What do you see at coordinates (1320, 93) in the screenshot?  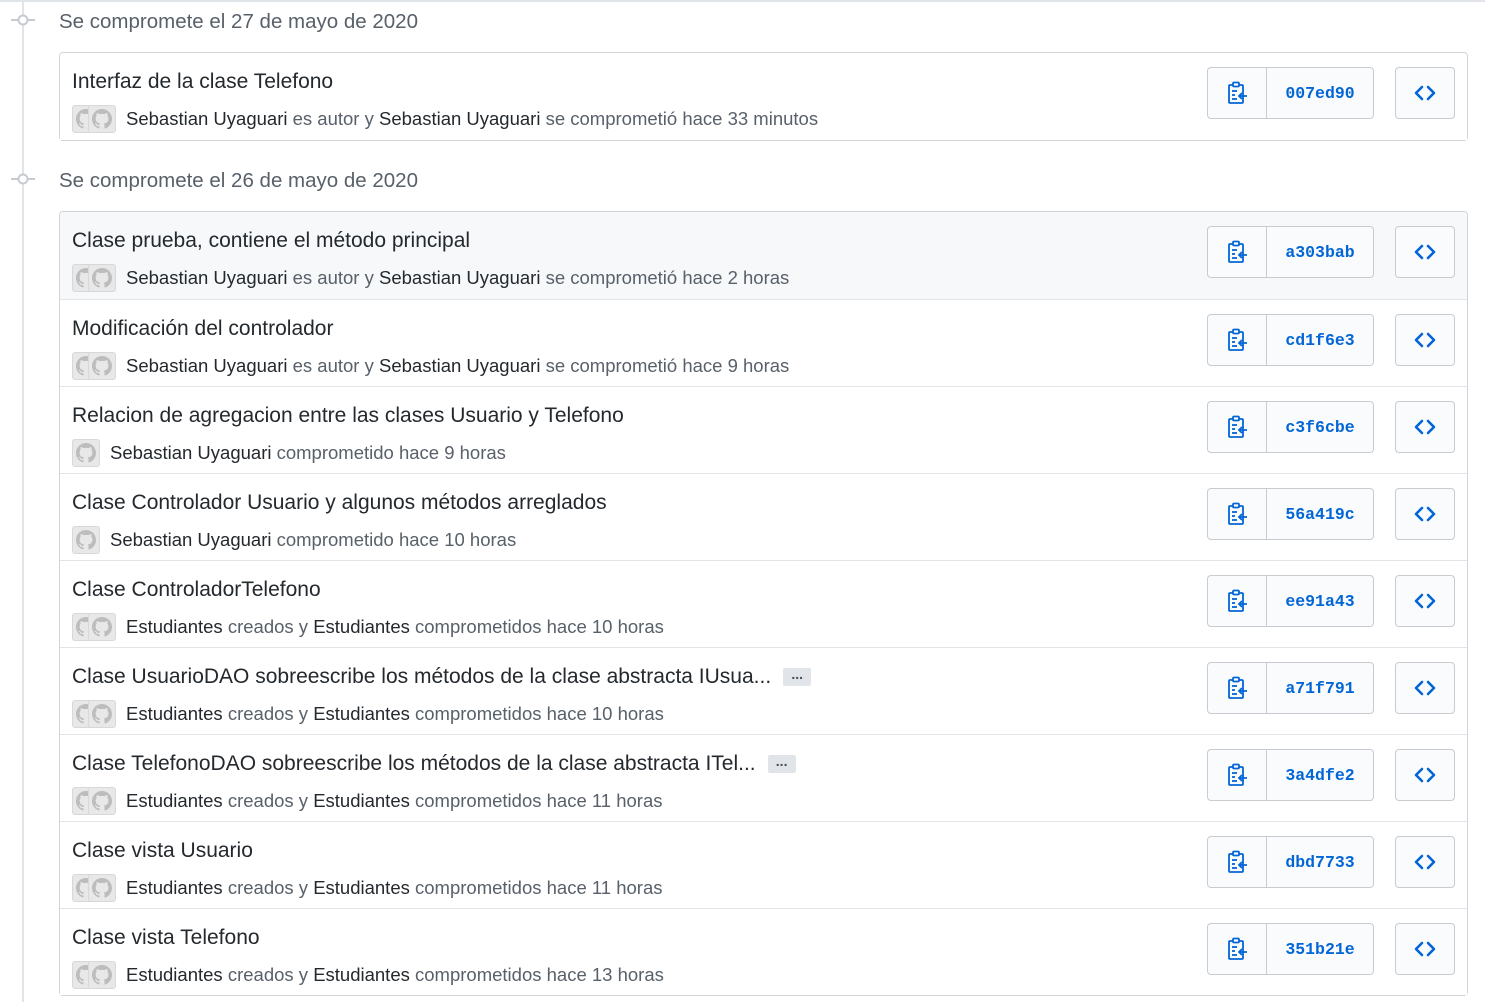 I see `commit-sha-link: 007ed90` at bounding box center [1320, 93].